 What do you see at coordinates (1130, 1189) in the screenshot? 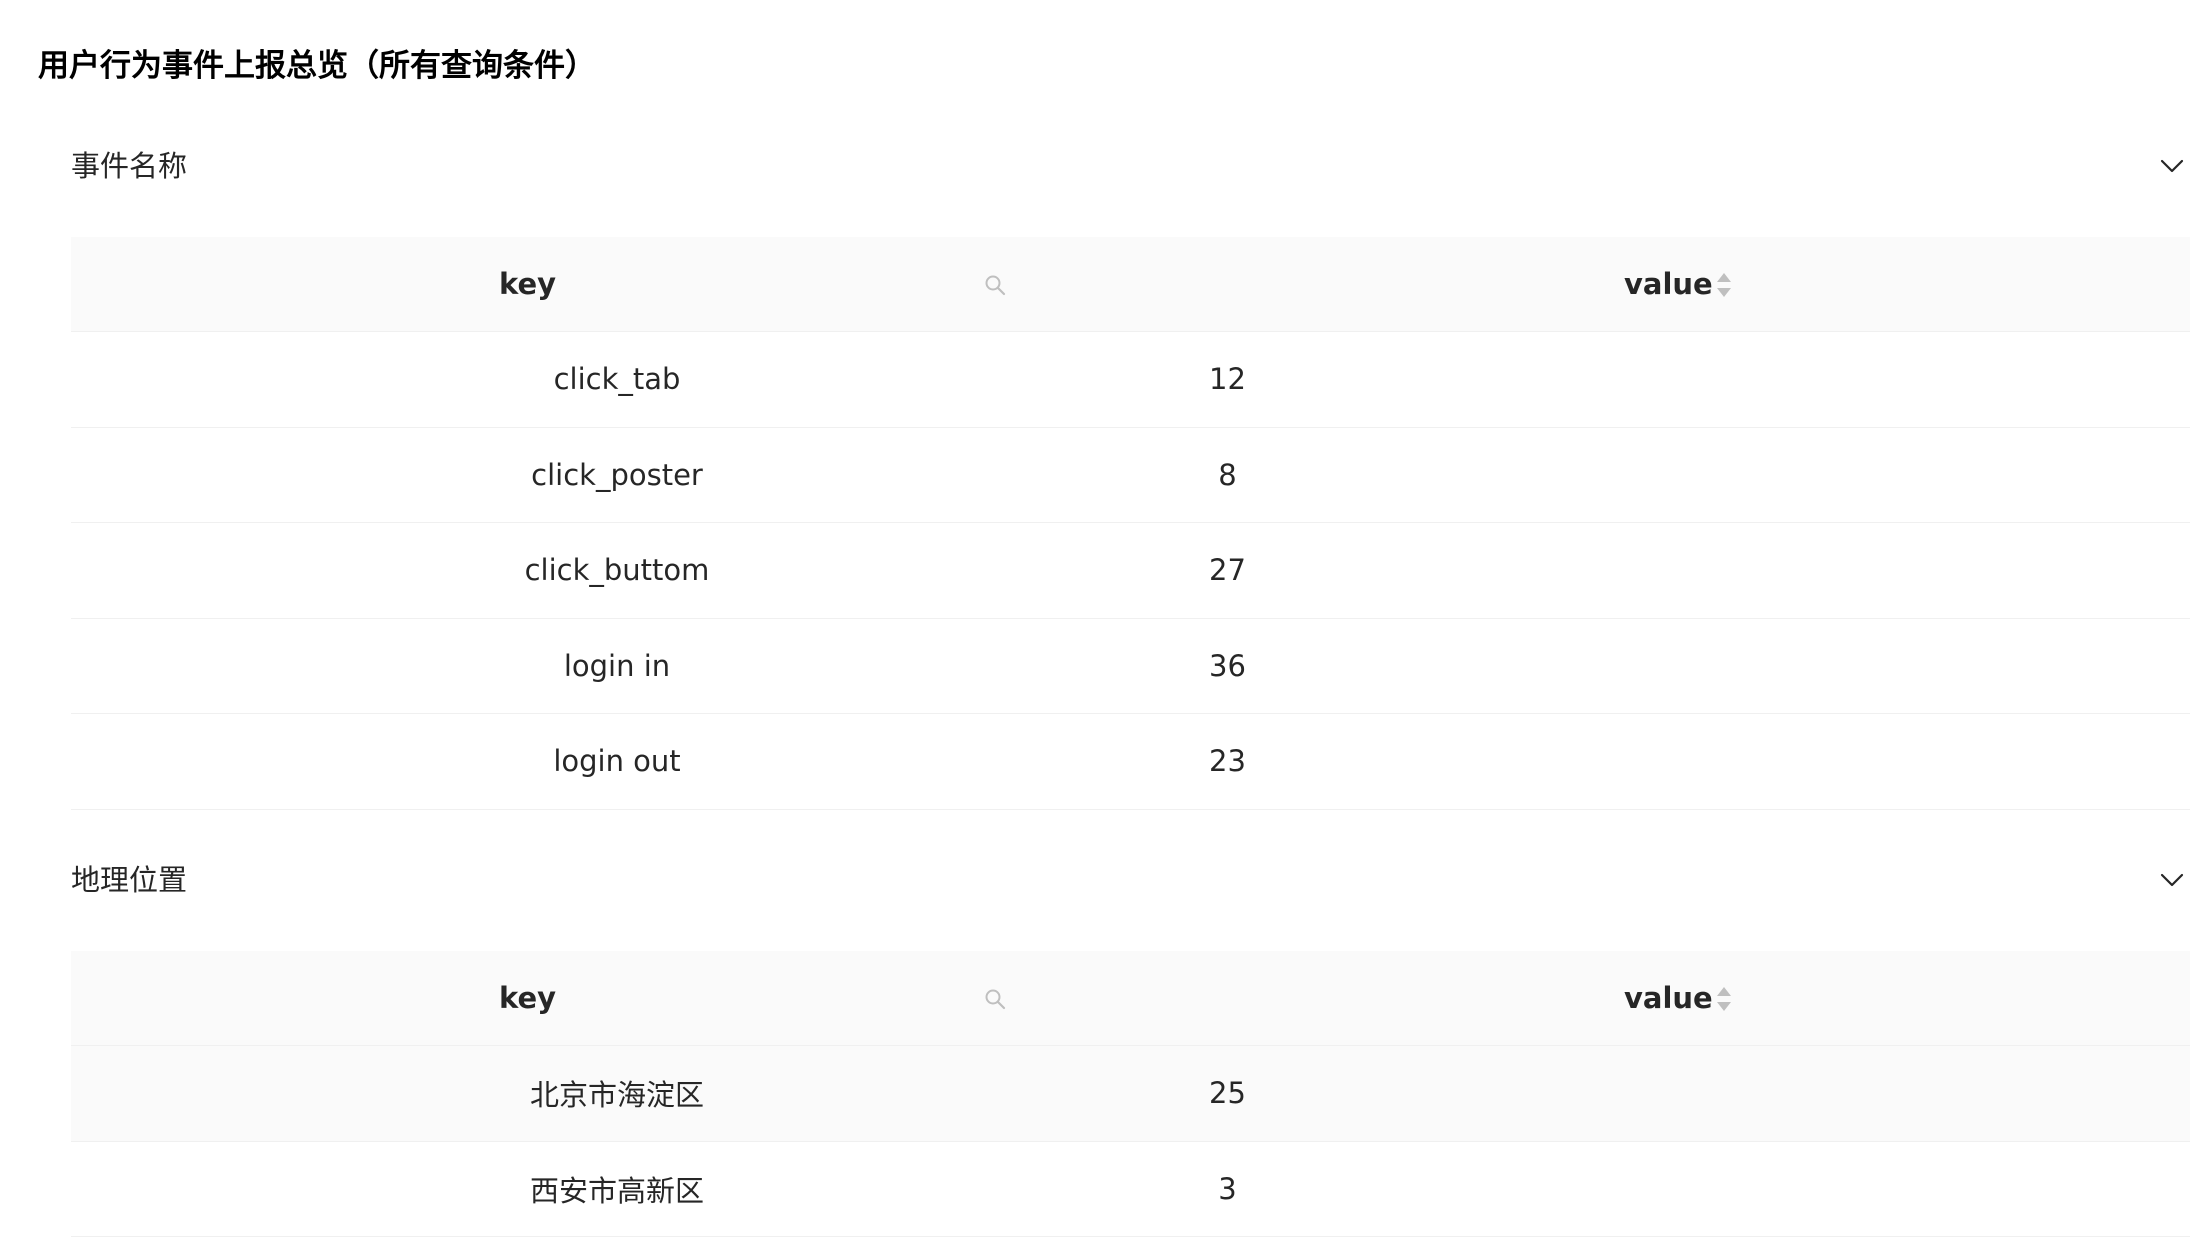
I see `table-row: 西安市高新区 3` at bounding box center [1130, 1189].